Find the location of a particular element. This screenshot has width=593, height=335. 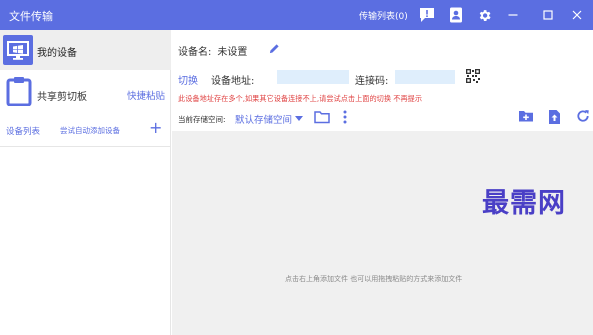

close-icon is located at coordinates (577, 15).